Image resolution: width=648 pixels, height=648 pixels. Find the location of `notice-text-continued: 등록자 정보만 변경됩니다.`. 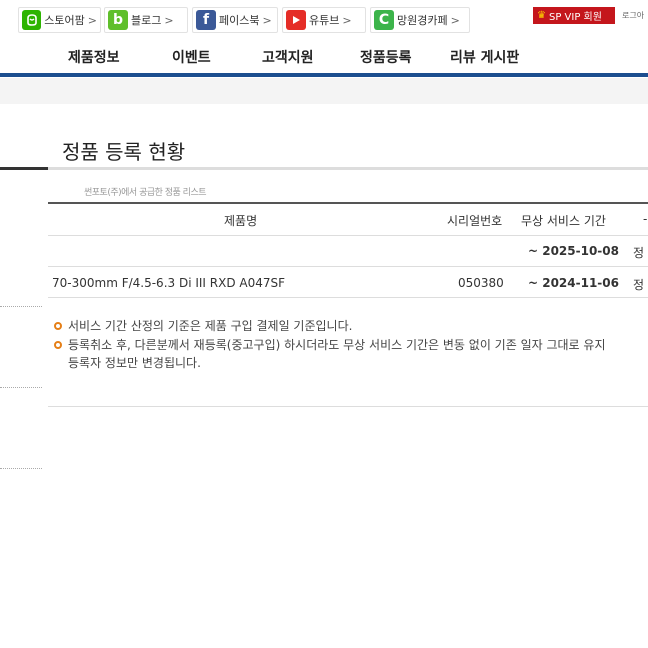

notice-text-continued: 등록자 정보만 변경됩니다. is located at coordinates (134, 363).